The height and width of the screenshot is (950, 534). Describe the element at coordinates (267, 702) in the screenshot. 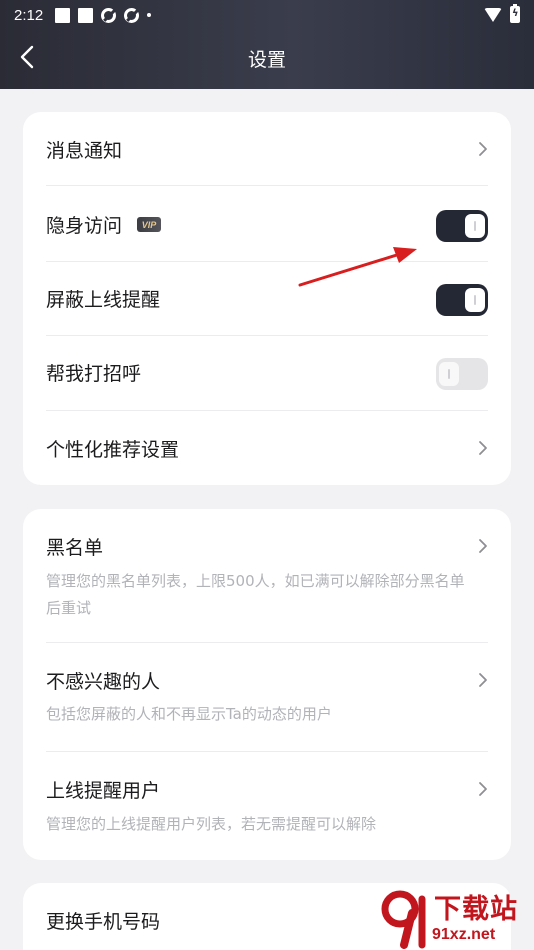

I see `settings-item-not-interested: 不感兴趣的人 包括您屏蔽的人和不再显示Ta的动态的用户` at that location.